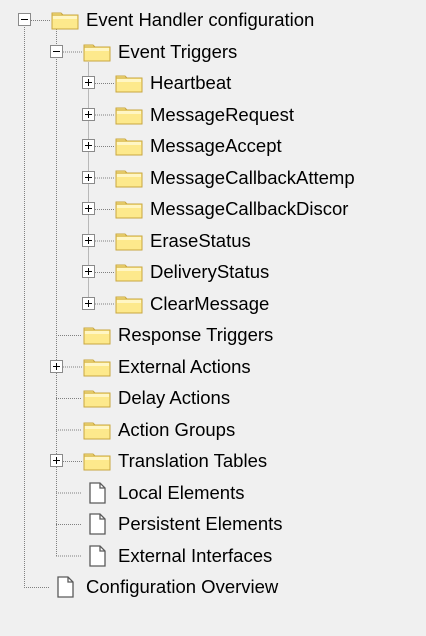 This screenshot has width=426, height=636. What do you see at coordinates (174, 397) in the screenshot?
I see `tree-node-label: Delay Actions` at bounding box center [174, 397].